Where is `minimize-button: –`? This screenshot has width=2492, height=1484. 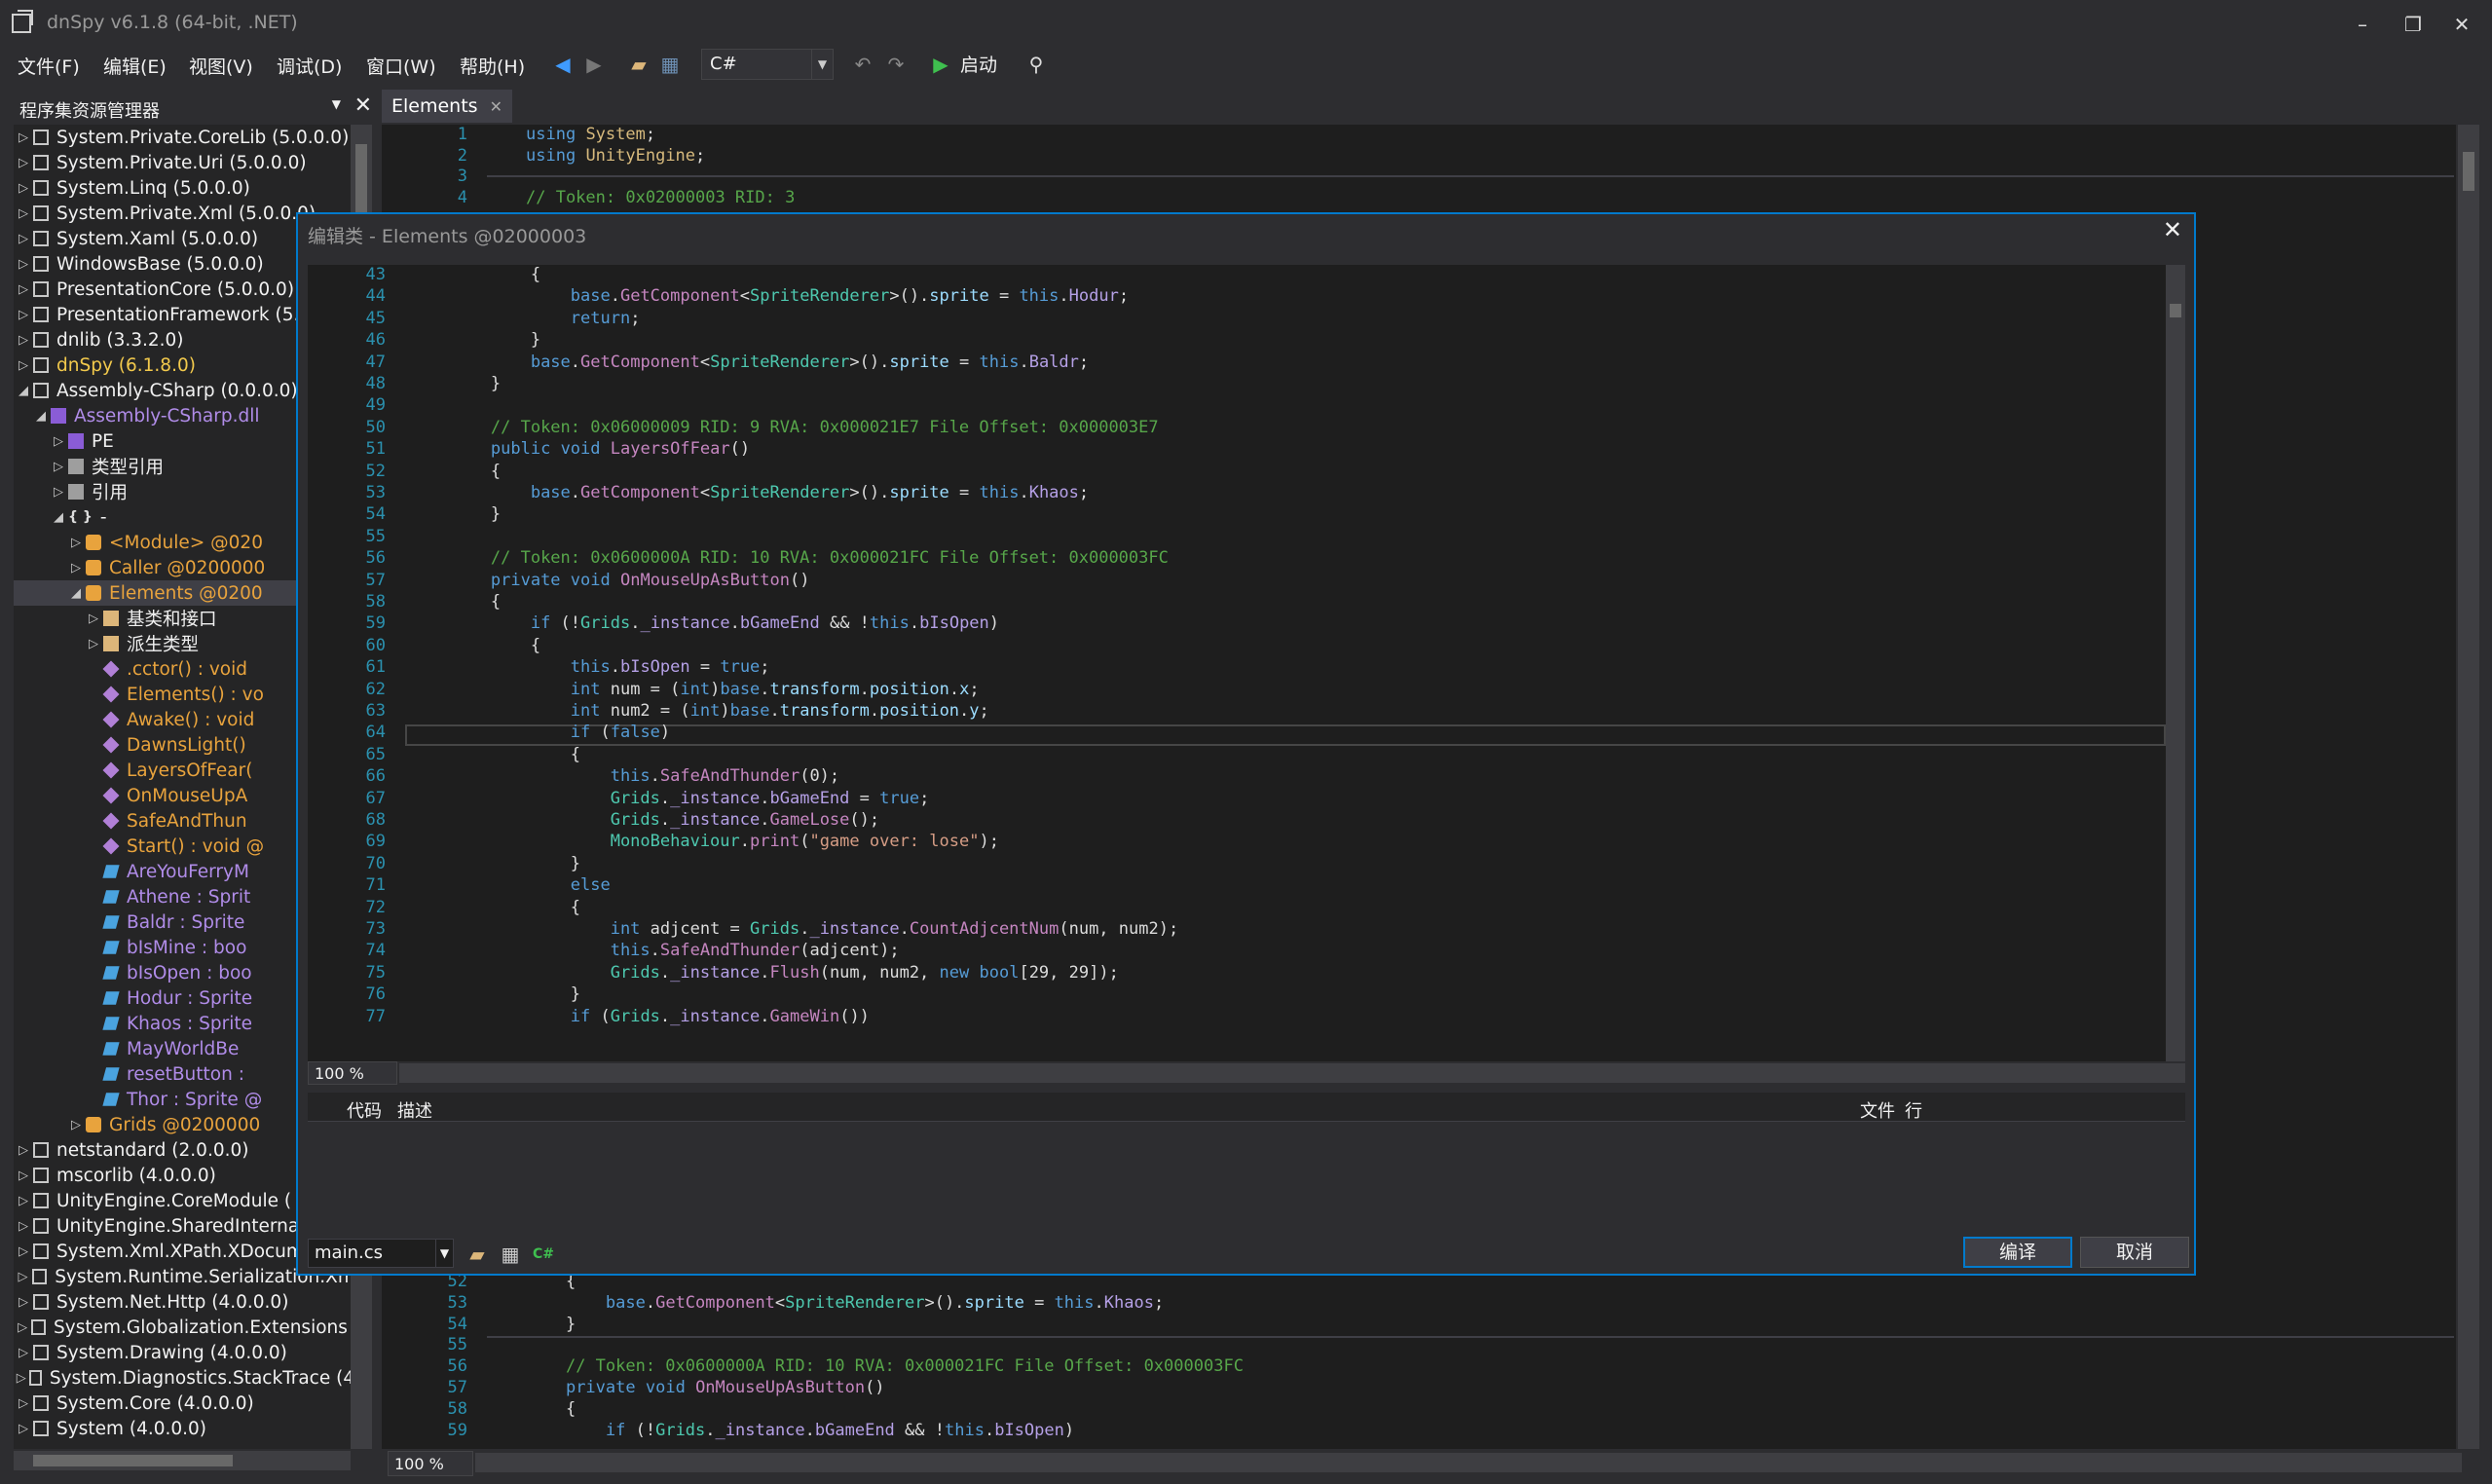
minimize-button: – is located at coordinates (2362, 24).